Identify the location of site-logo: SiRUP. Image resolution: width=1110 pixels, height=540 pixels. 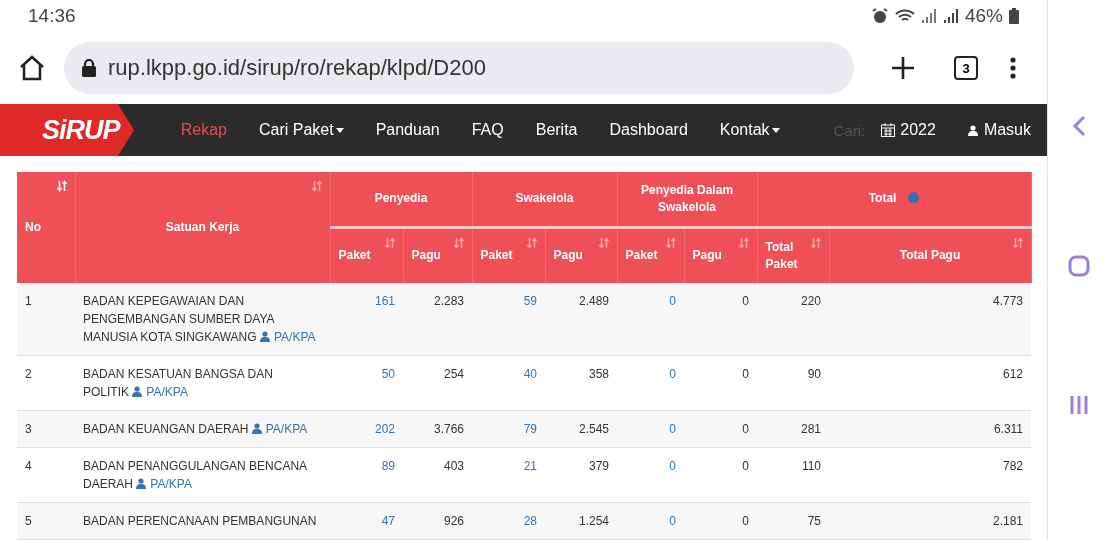
(67, 130).